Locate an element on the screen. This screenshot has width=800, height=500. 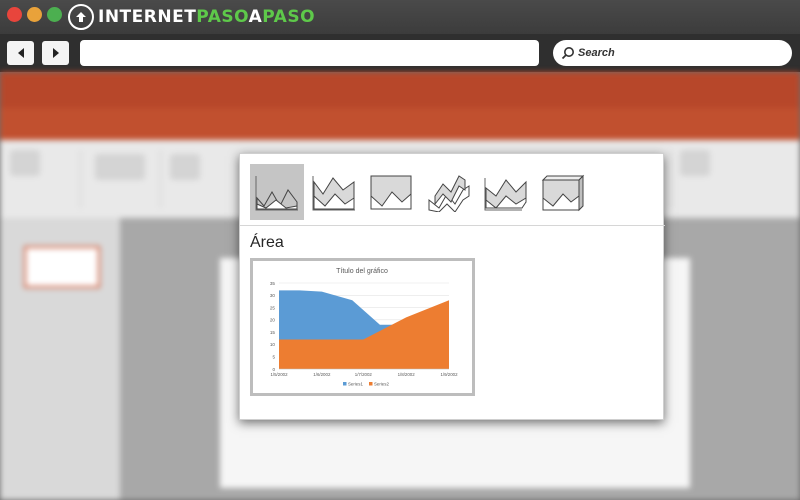
popup-divider is located at coordinates (452, 225).